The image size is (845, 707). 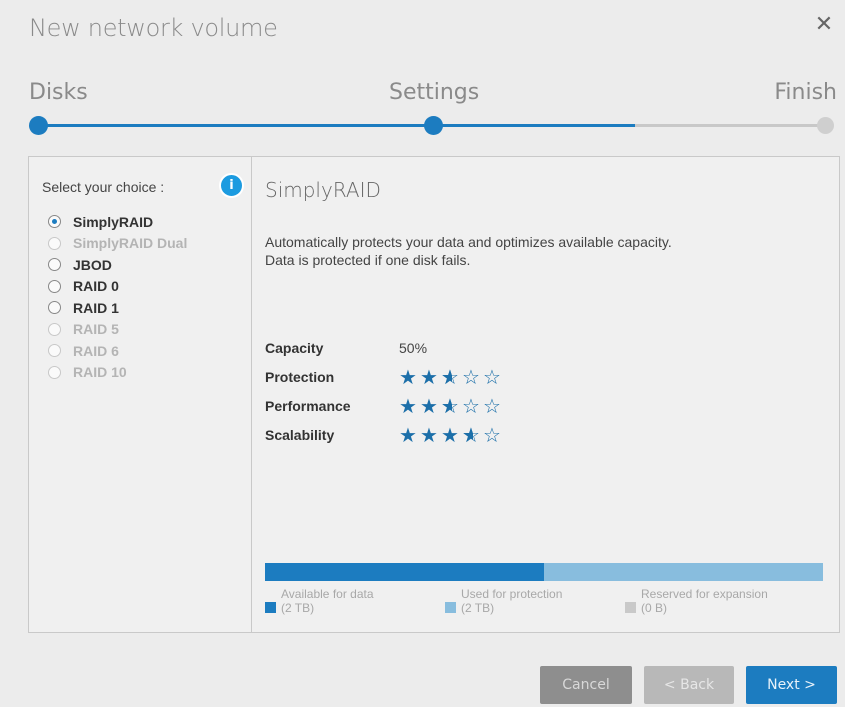 I want to click on raid-option-label: JBOD, so click(x=92, y=264).